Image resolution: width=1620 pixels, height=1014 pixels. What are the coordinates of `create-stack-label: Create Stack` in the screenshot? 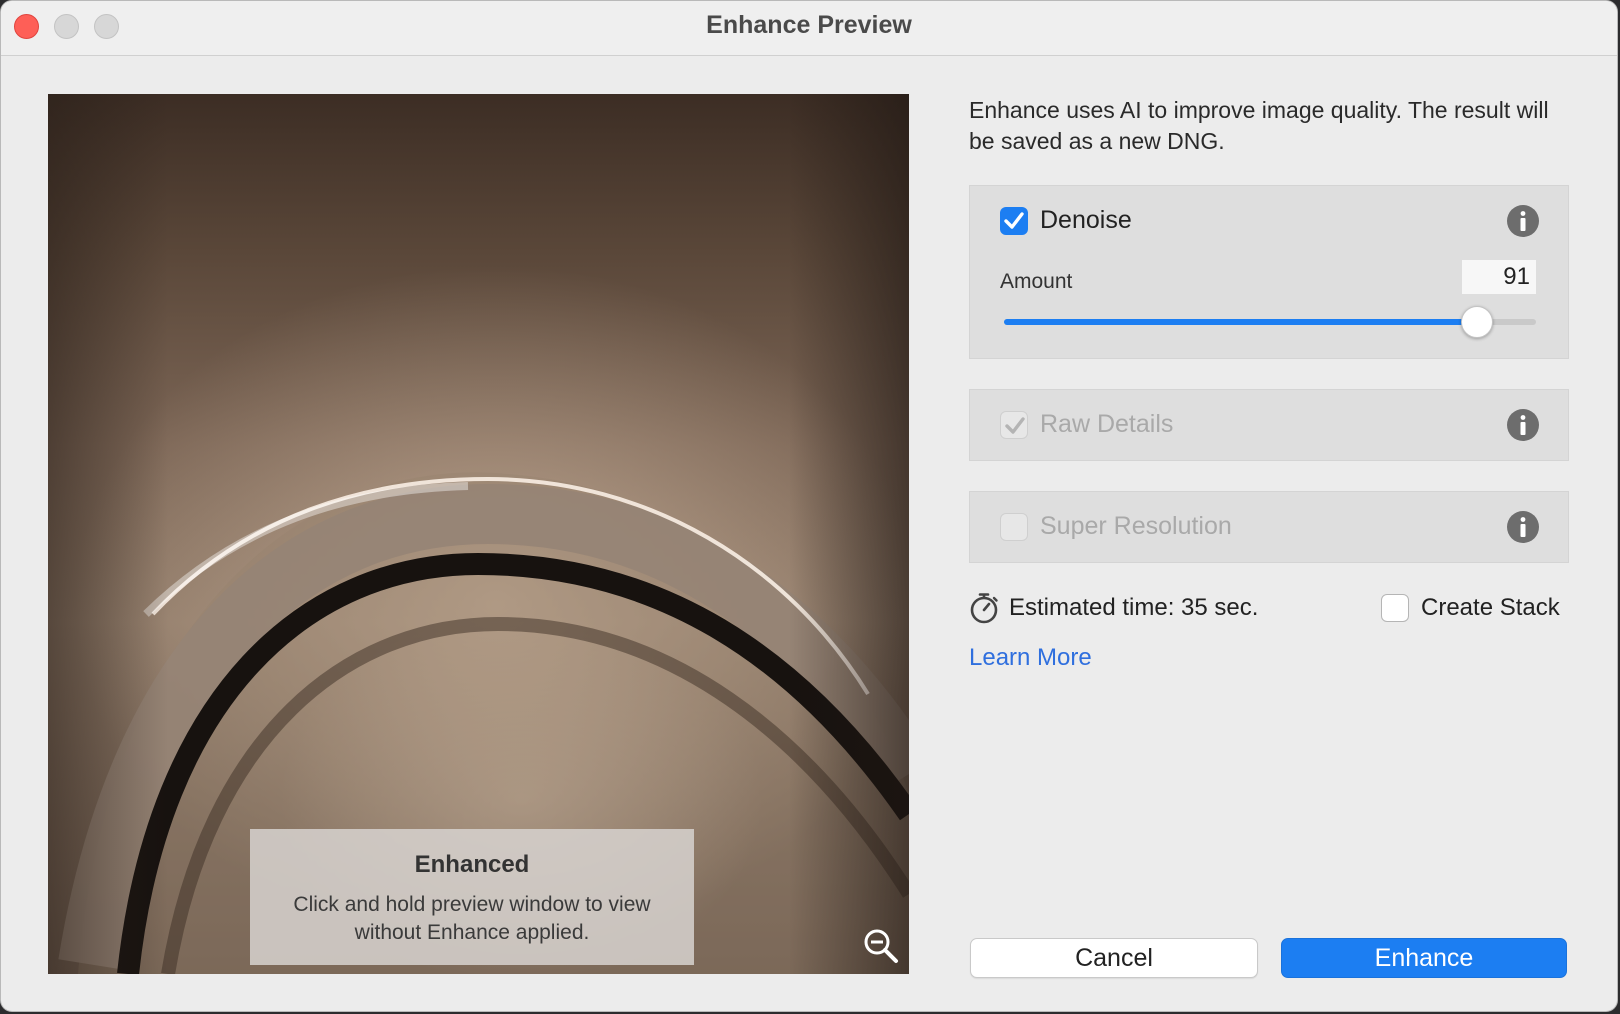 It's located at (1490, 608).